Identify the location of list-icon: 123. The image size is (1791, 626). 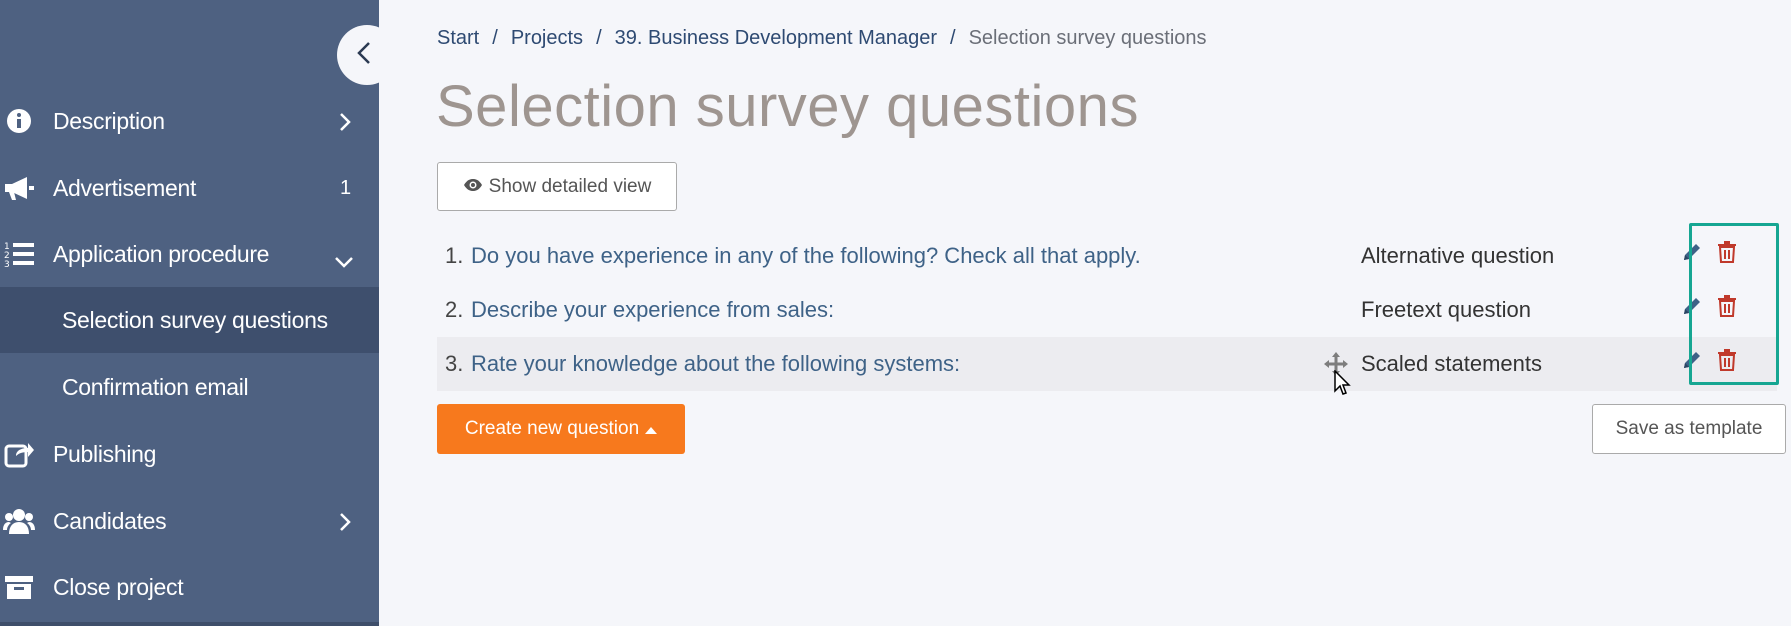
(19, 254).